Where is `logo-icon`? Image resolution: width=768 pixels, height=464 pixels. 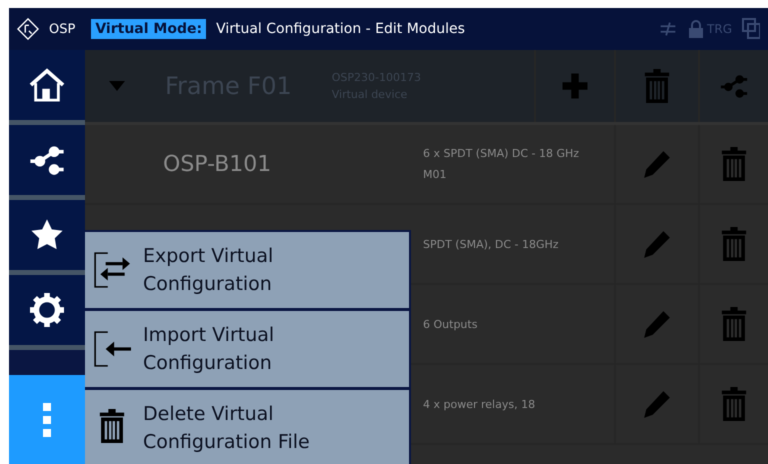 logo-icon is located at coordinates (28, 29).